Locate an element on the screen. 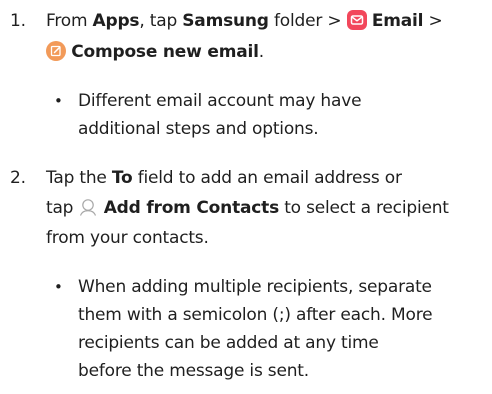 The image size is (492, 394). step-1-line-1: From Apps, tap Samsung folder > Email > is located at coordinates (244, 23).